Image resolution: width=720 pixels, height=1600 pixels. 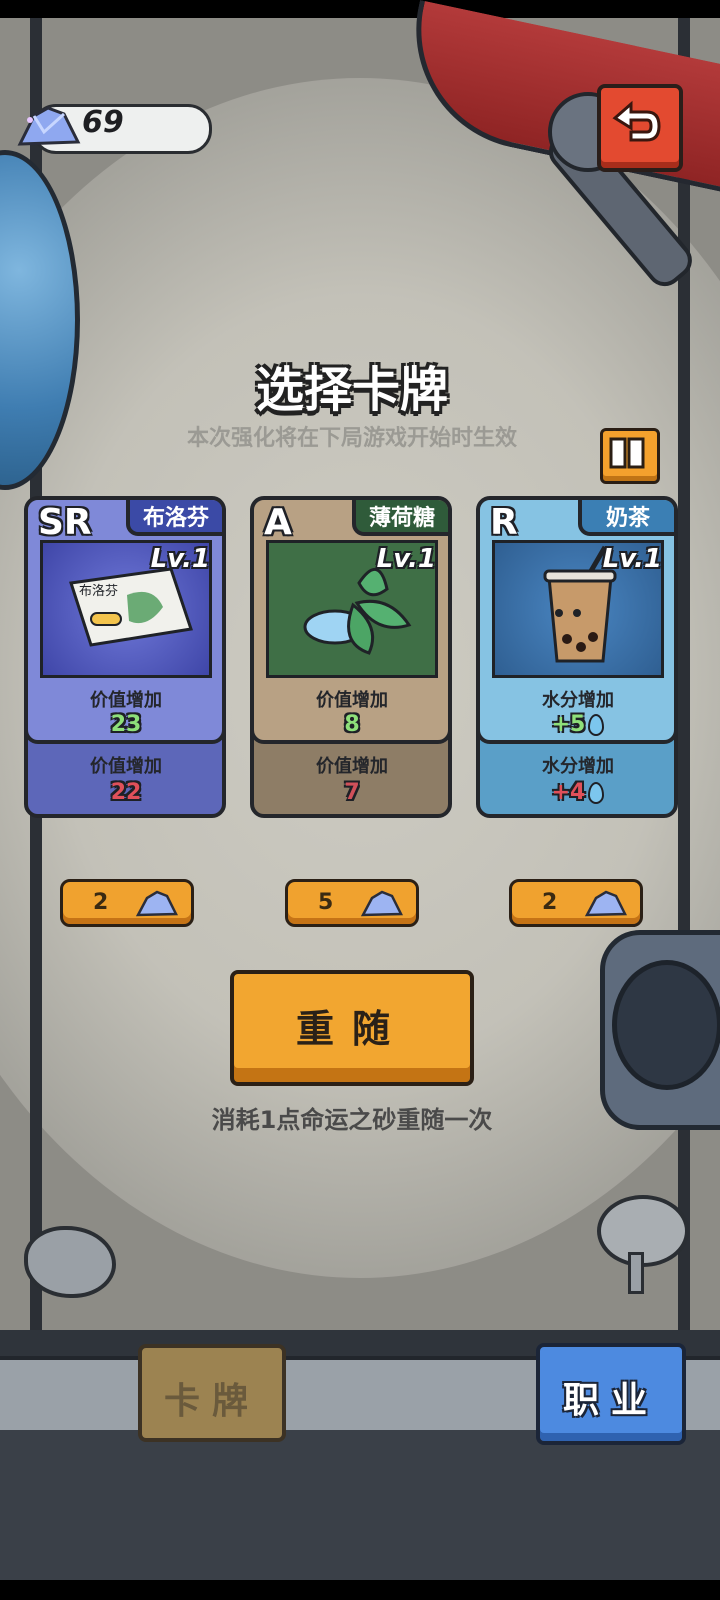 I want to click on card-front-panel: SR 布洛芬 布洛芬 Lv.1 价值增加 23, so click(x=125, y=620).